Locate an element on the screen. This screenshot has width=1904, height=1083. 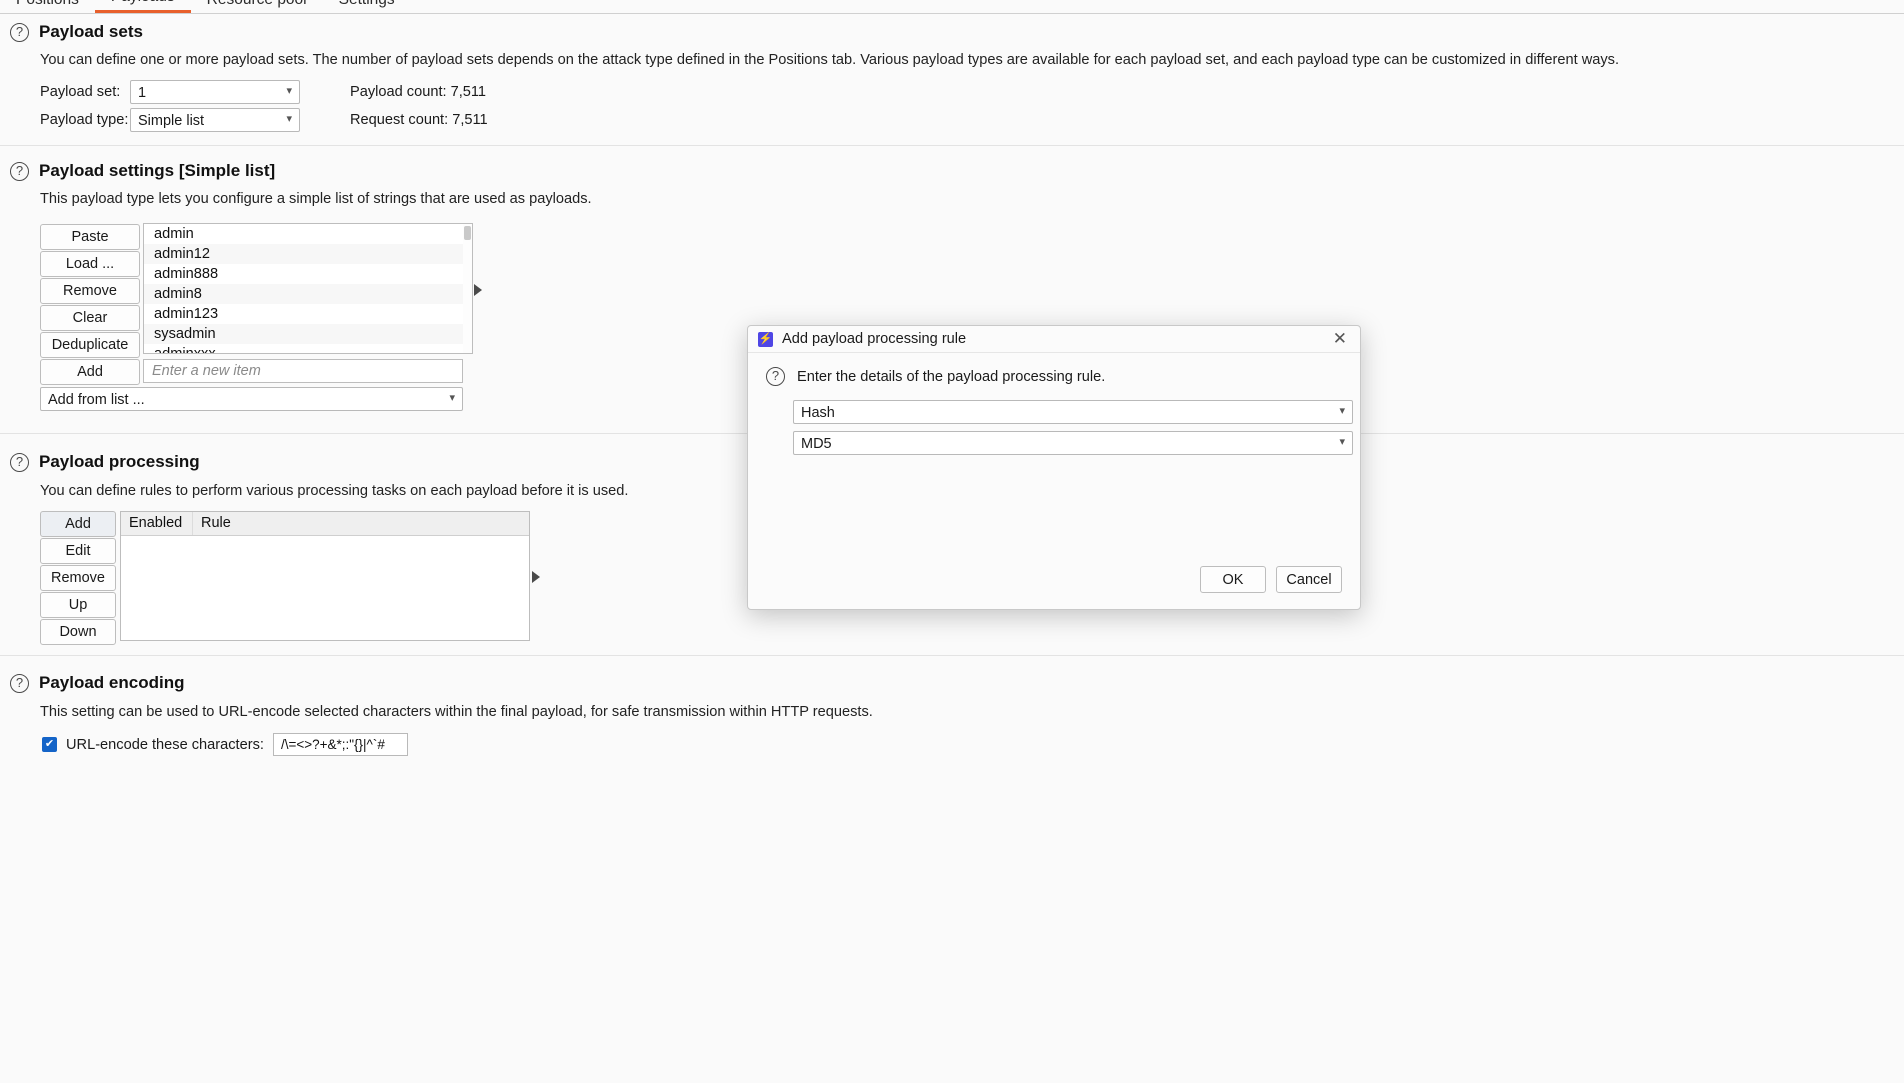
add-from-list-wrap: Add from list ... ▾ is located at coordinates (251, 399).